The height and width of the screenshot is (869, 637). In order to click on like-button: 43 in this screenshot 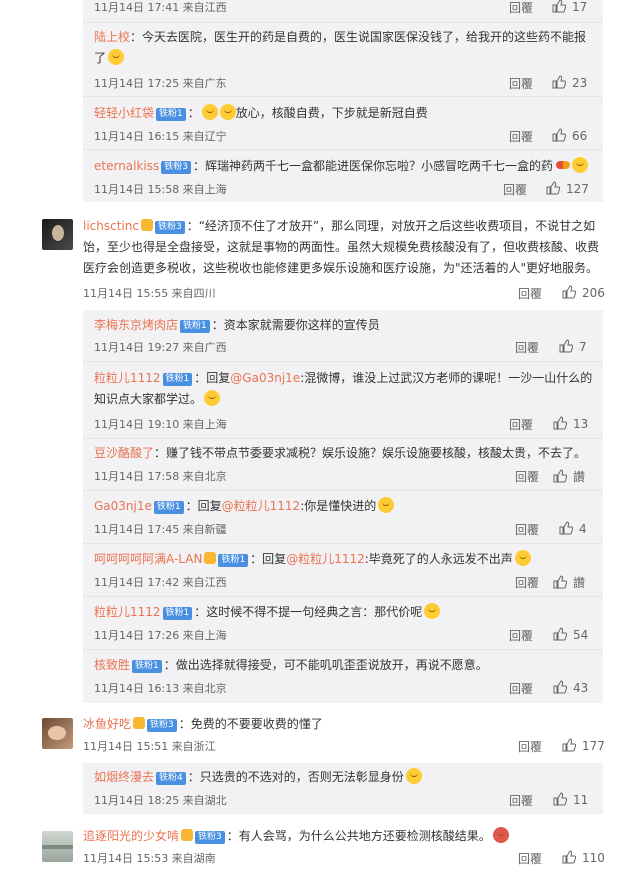, I will do `click(570, 687)`.